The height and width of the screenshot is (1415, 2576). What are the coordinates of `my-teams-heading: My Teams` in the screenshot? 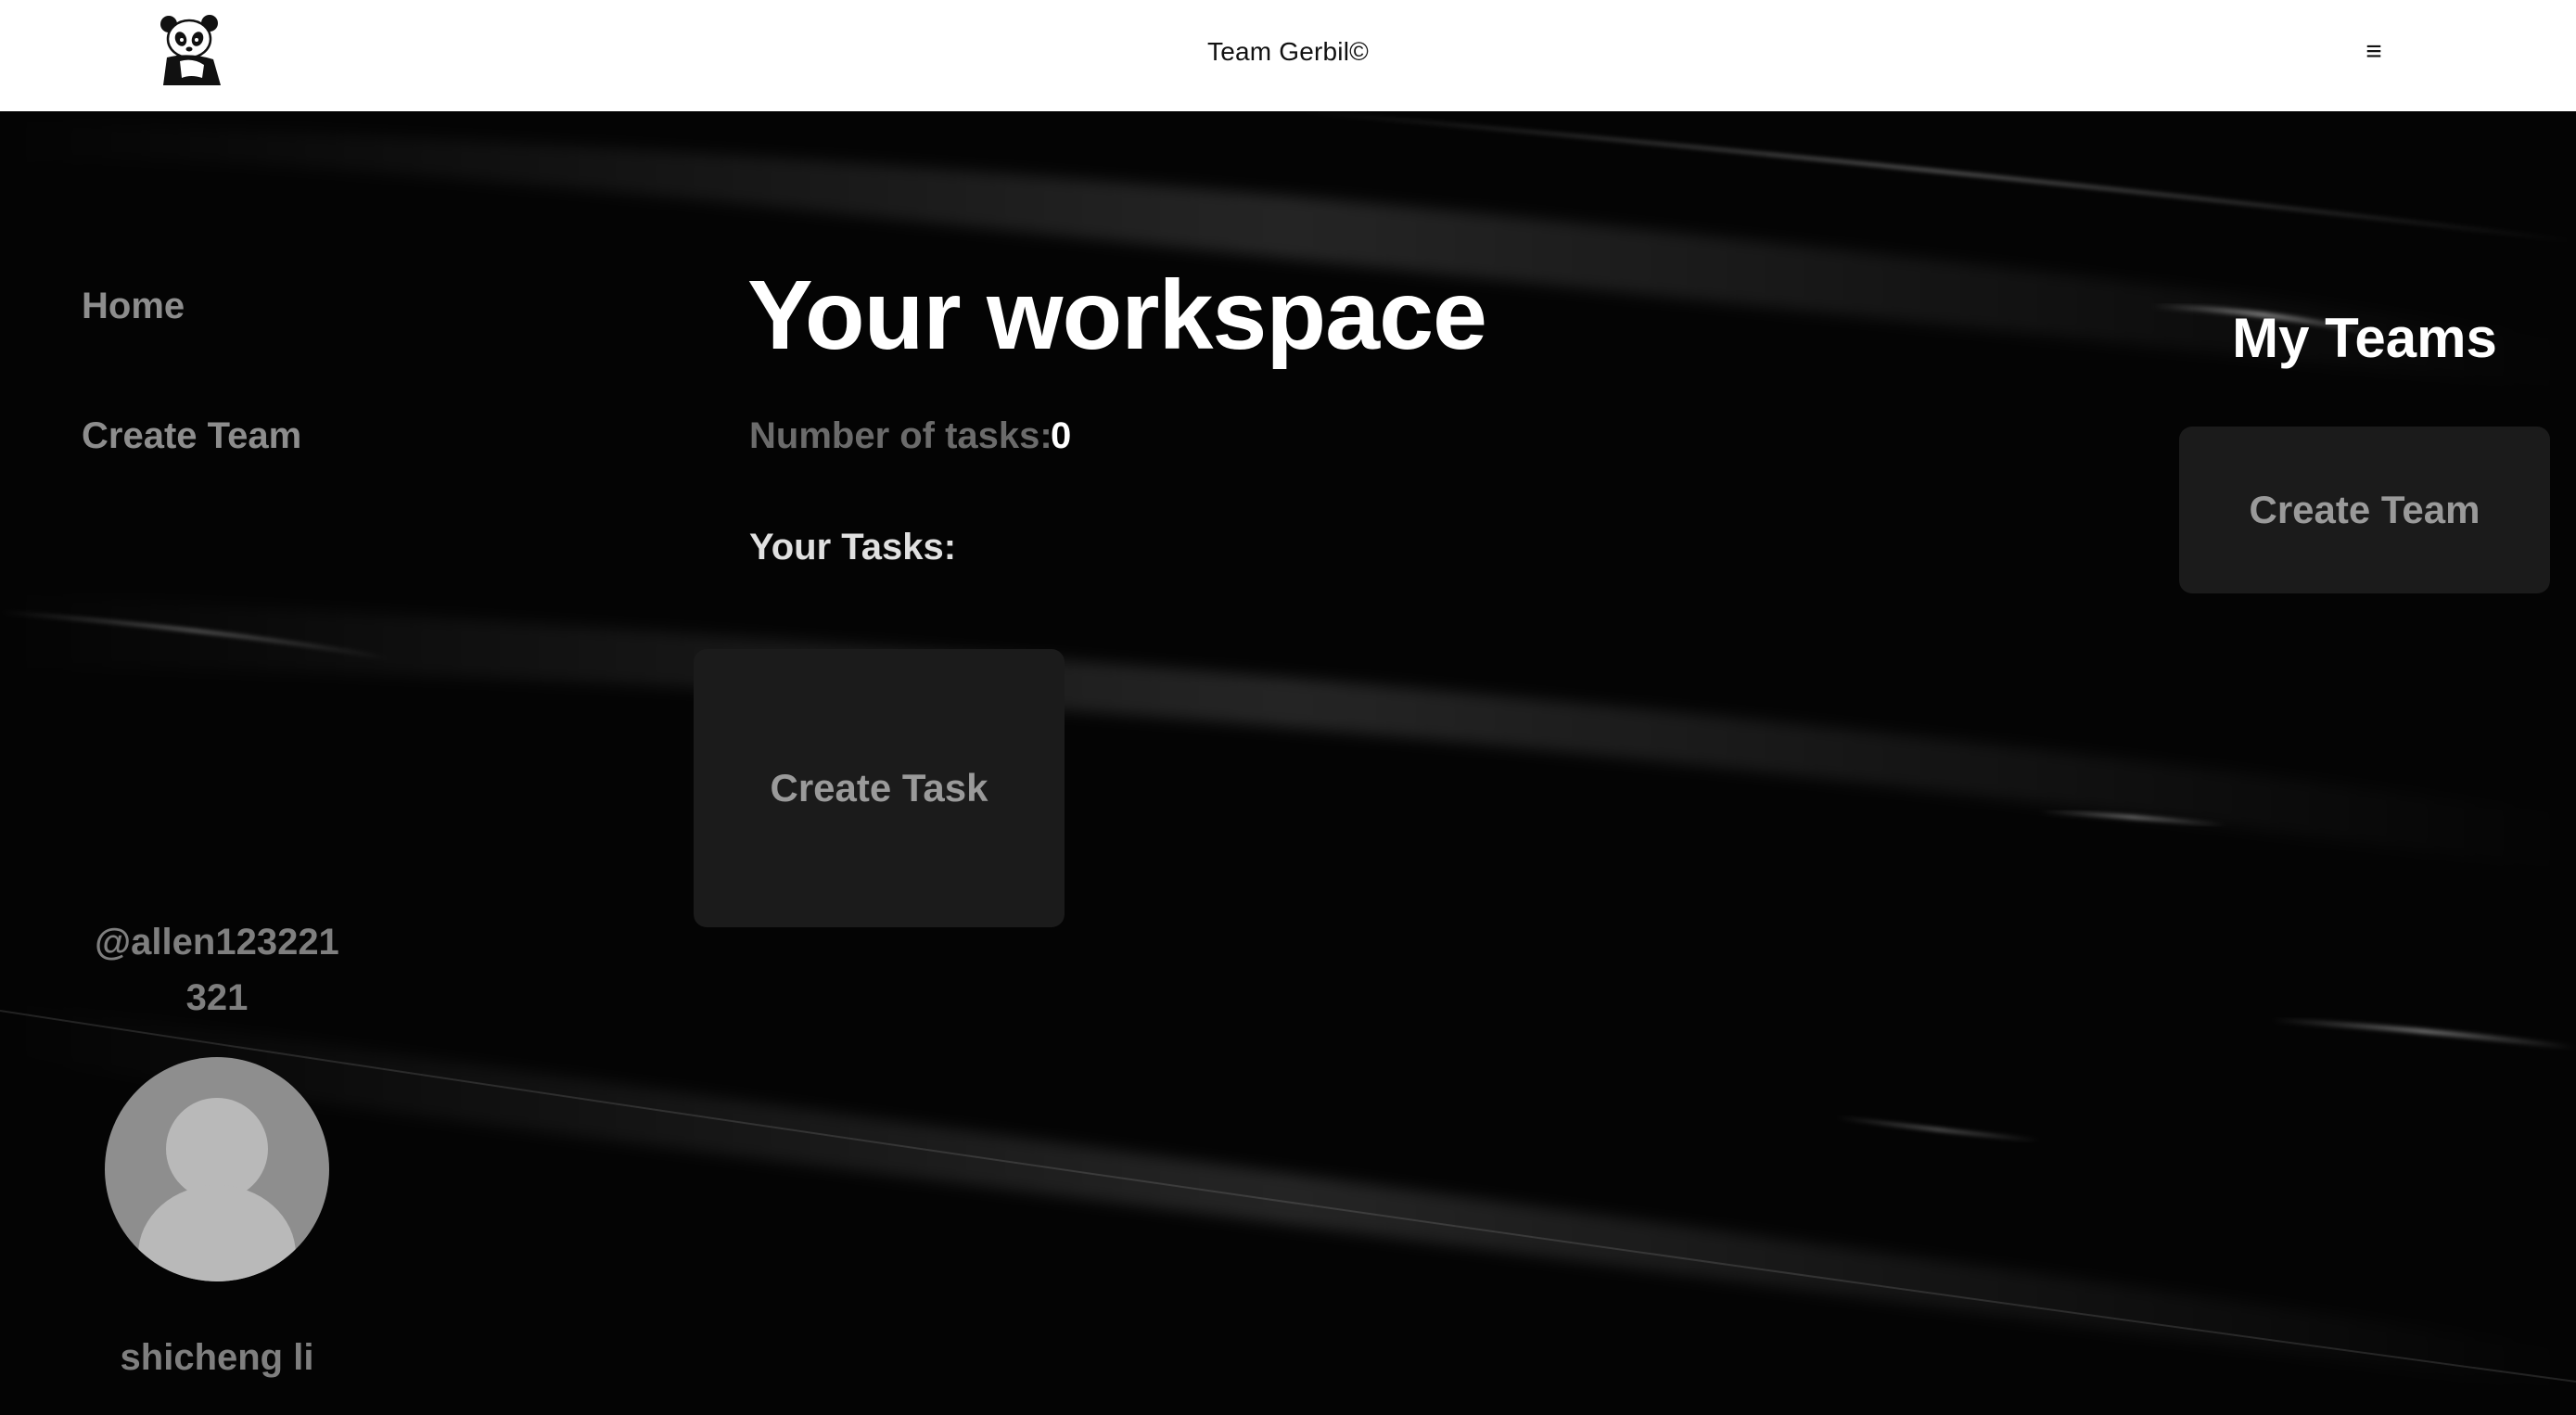 It's located at (2365, 338).